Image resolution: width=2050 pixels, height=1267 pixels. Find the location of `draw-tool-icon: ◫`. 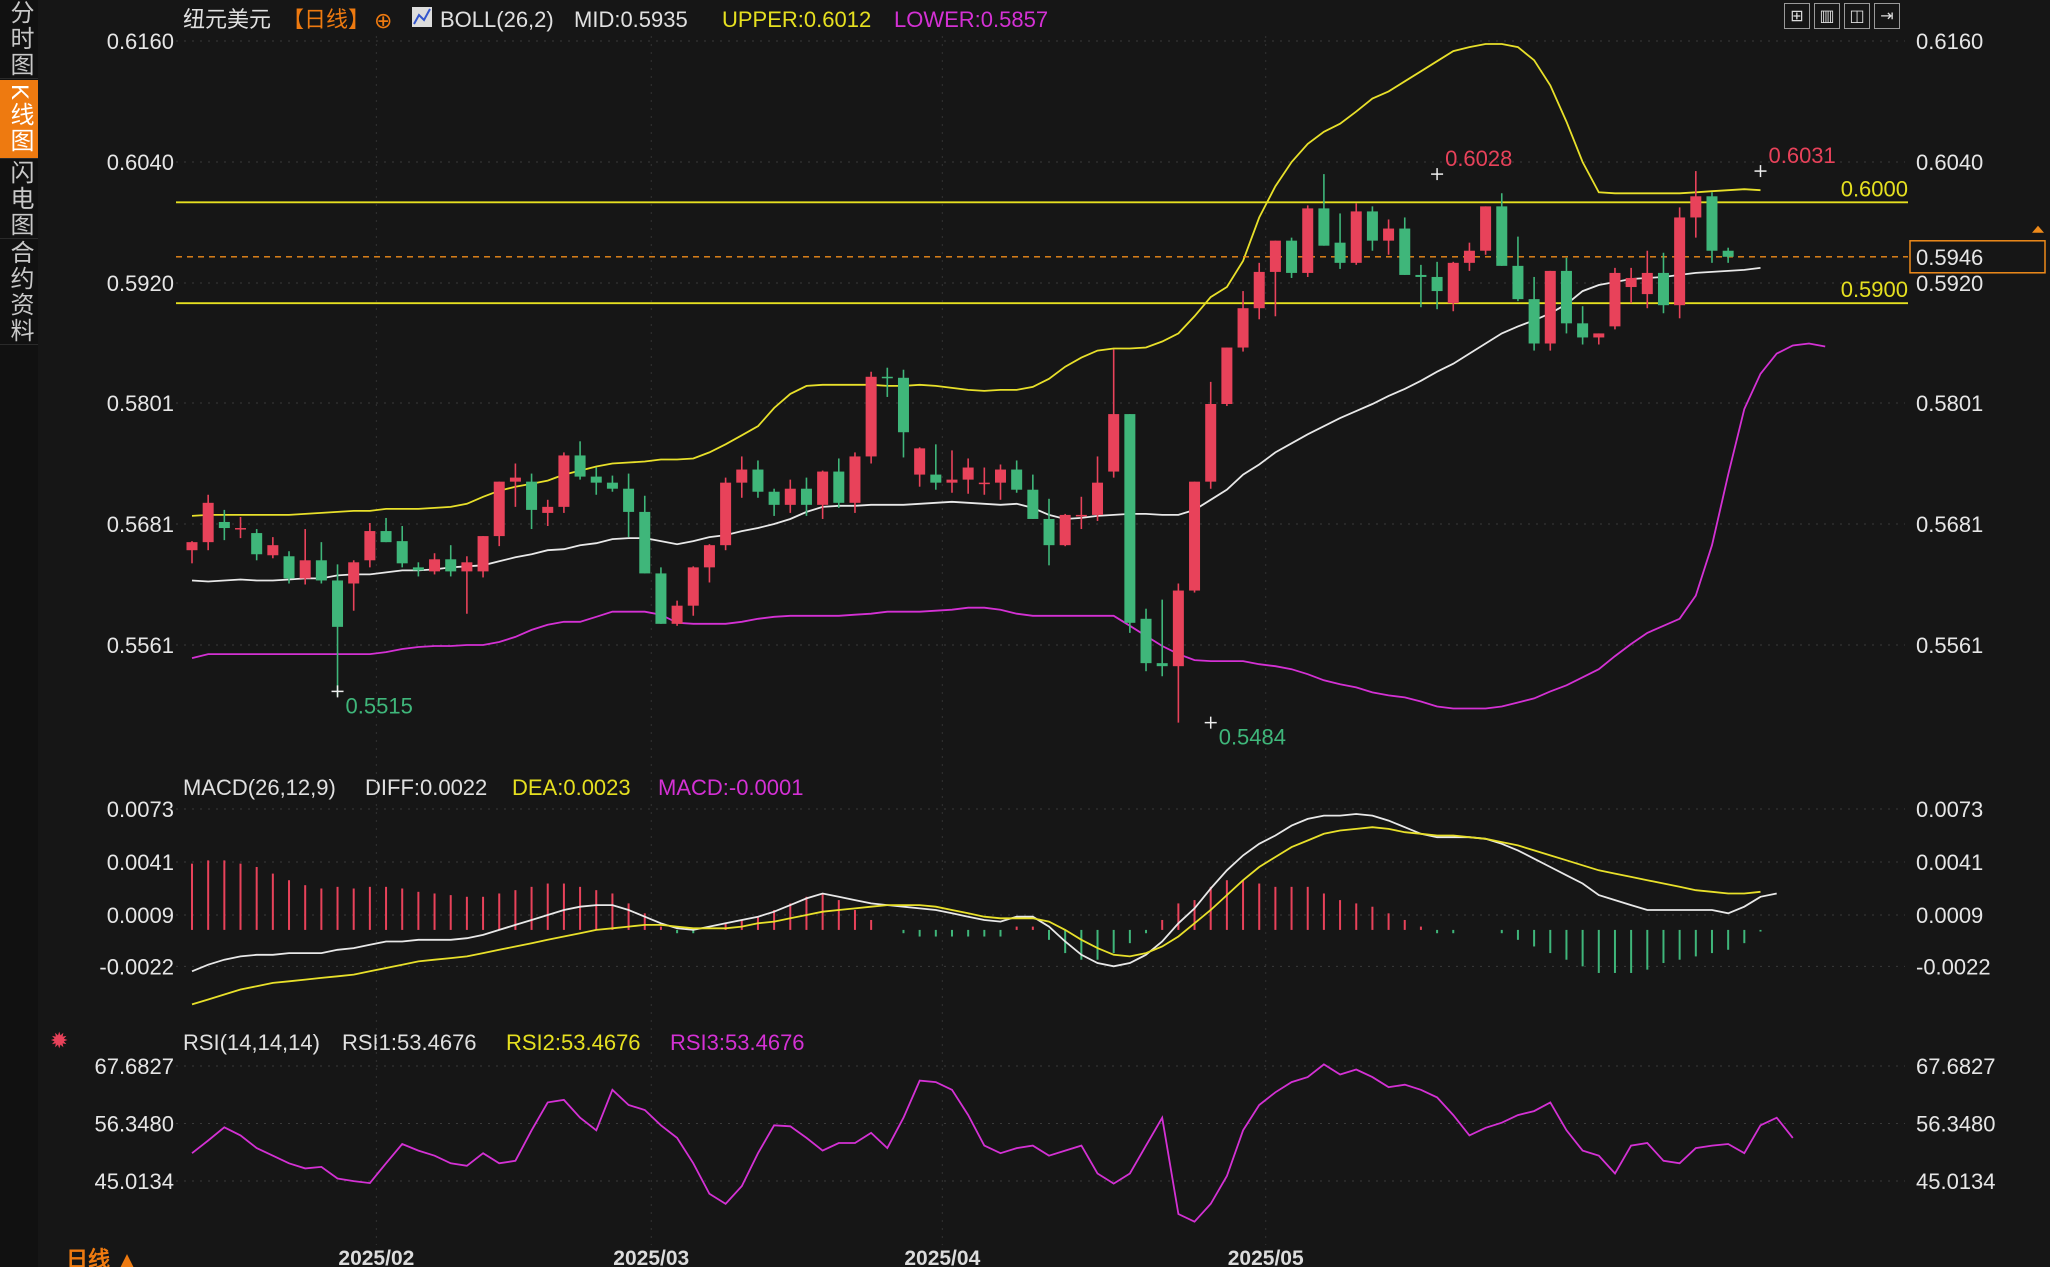

draw-tool-icon: ◫ is located at coordinates (1857, 16).